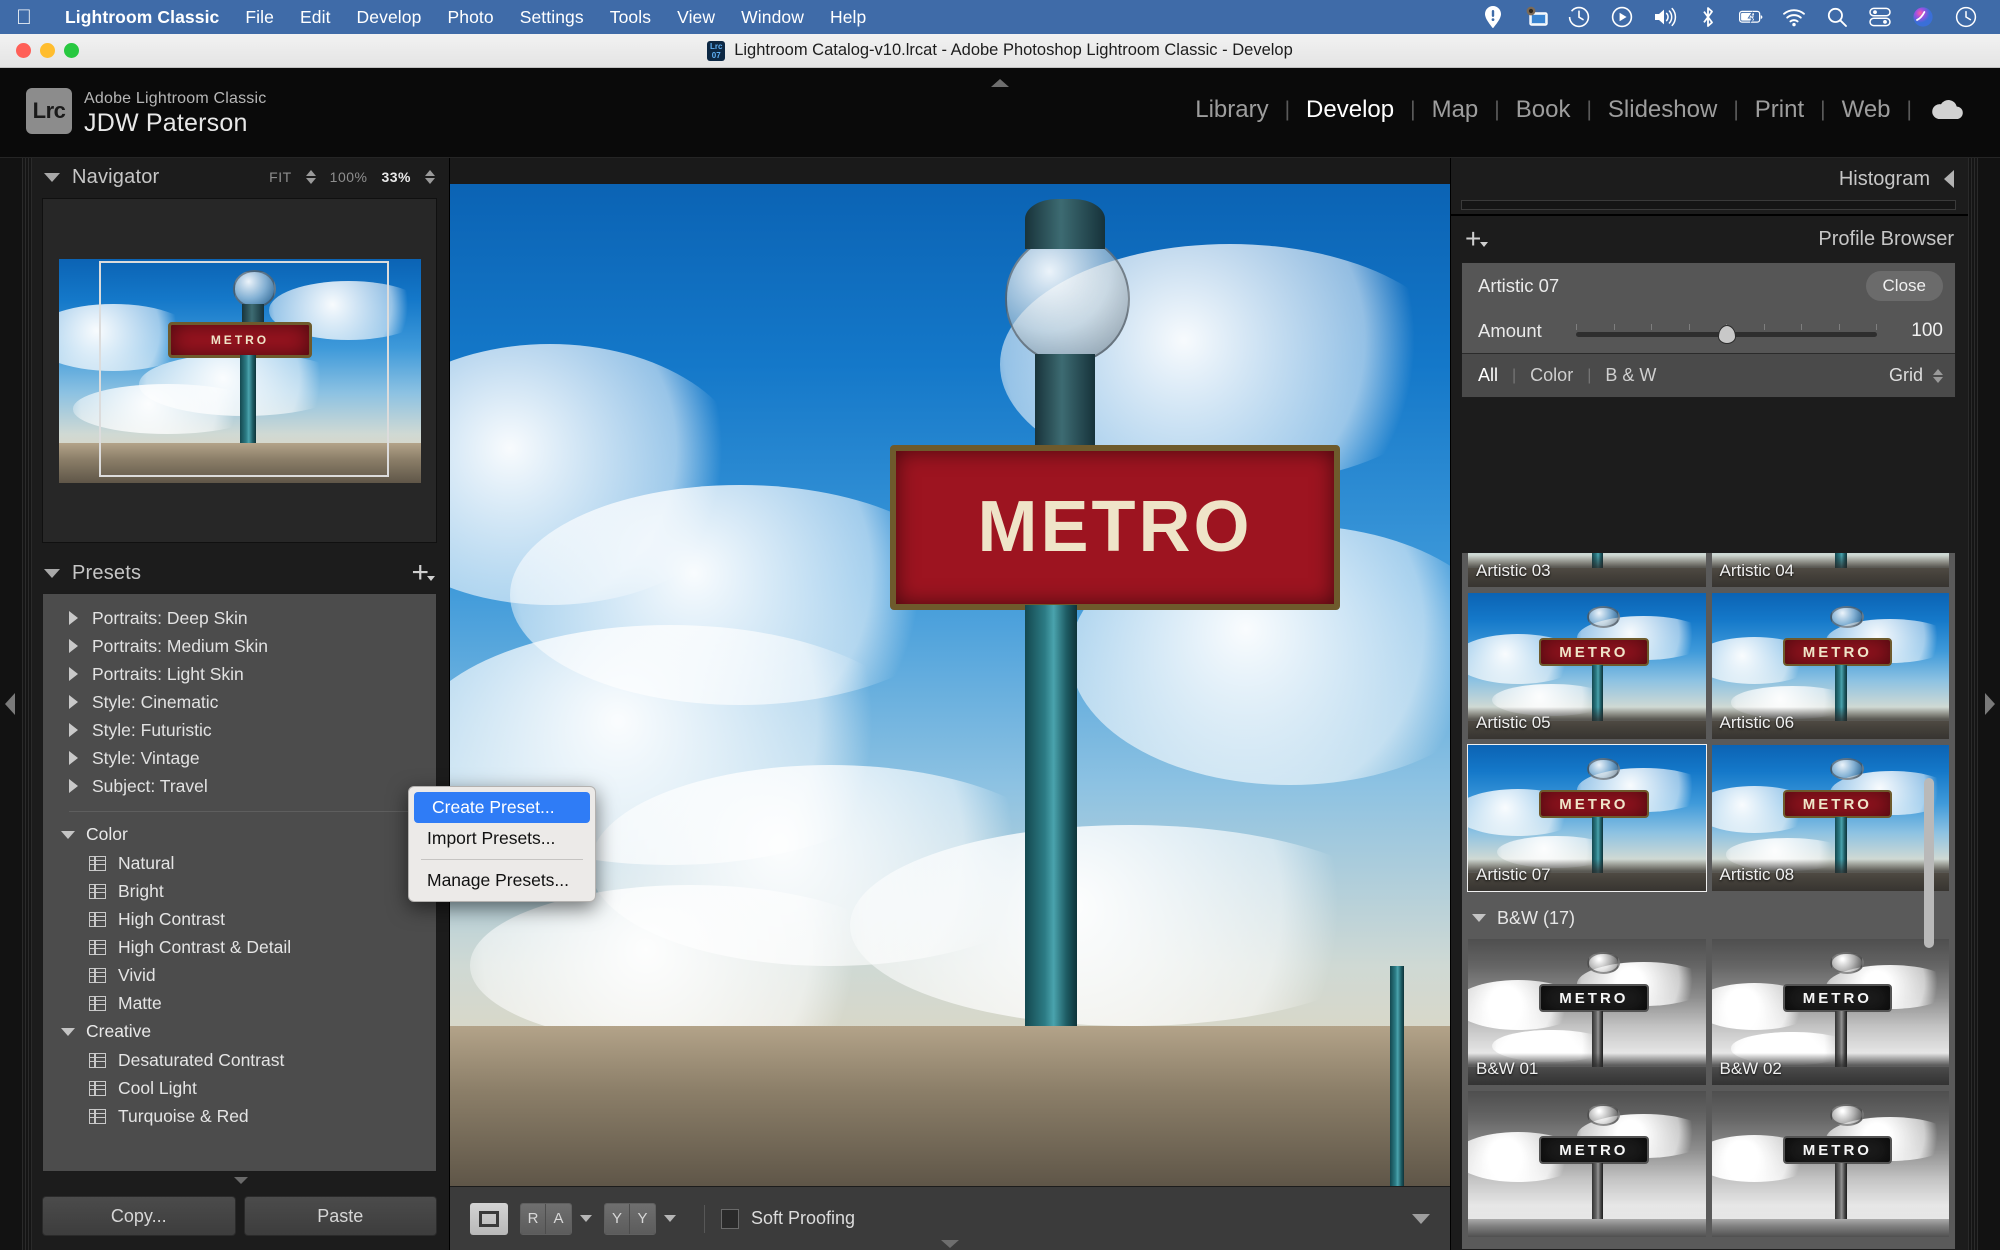  I want to click on preset-group-row: Style: Futuristic, so click(239, 730).